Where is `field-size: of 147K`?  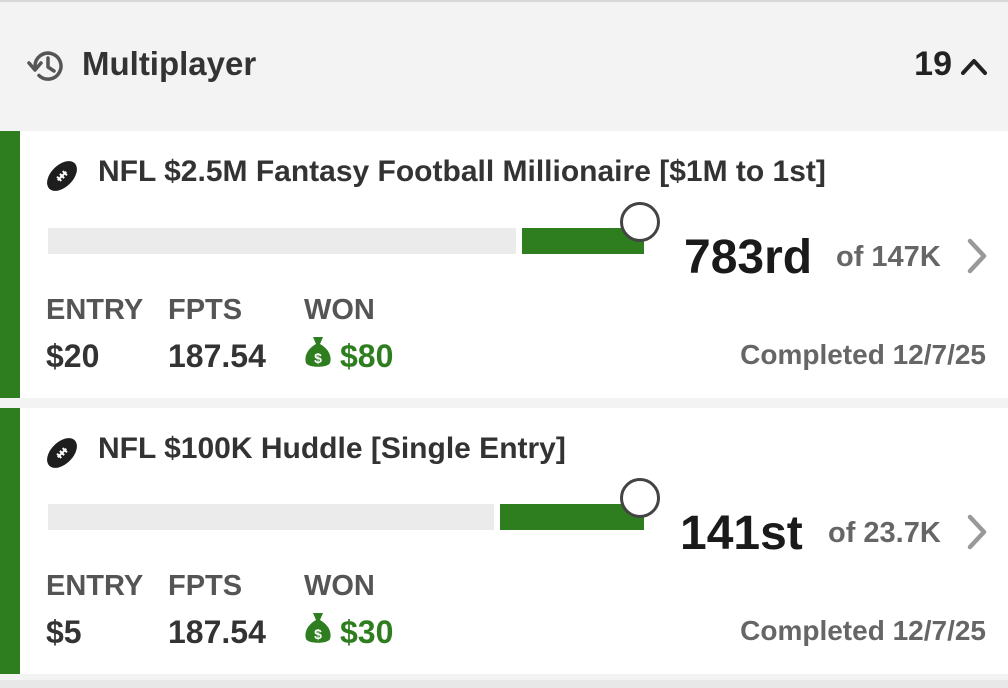
field-size: of 147K is located at coordinates (888, 257).